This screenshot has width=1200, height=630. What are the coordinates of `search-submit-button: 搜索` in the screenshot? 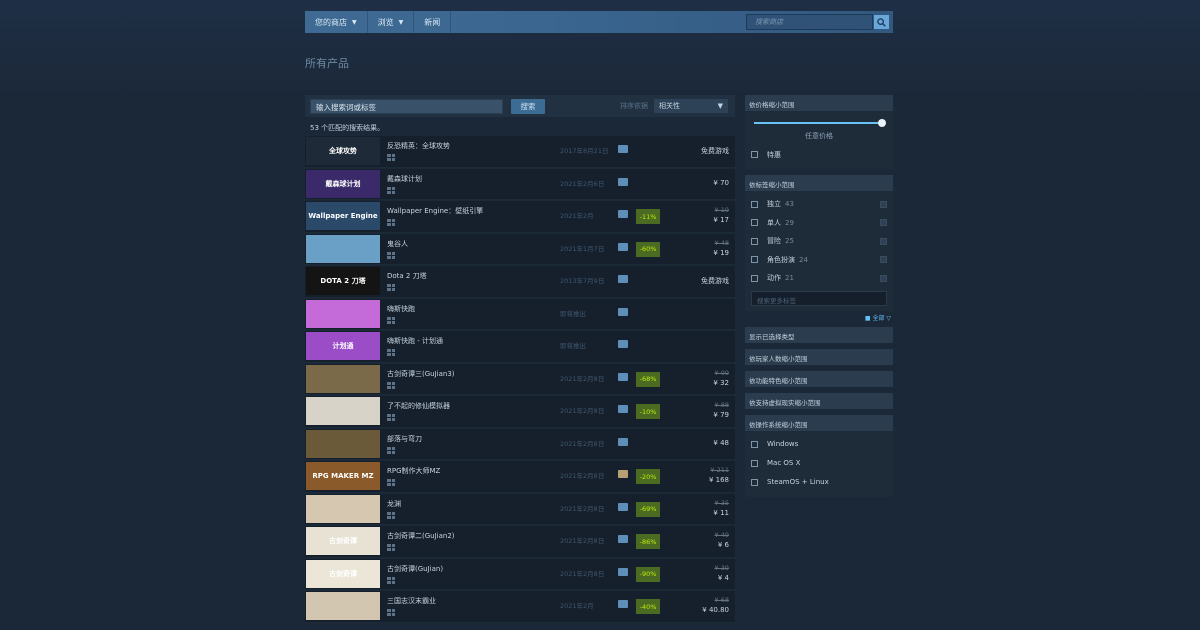 It's located at (528, 106).